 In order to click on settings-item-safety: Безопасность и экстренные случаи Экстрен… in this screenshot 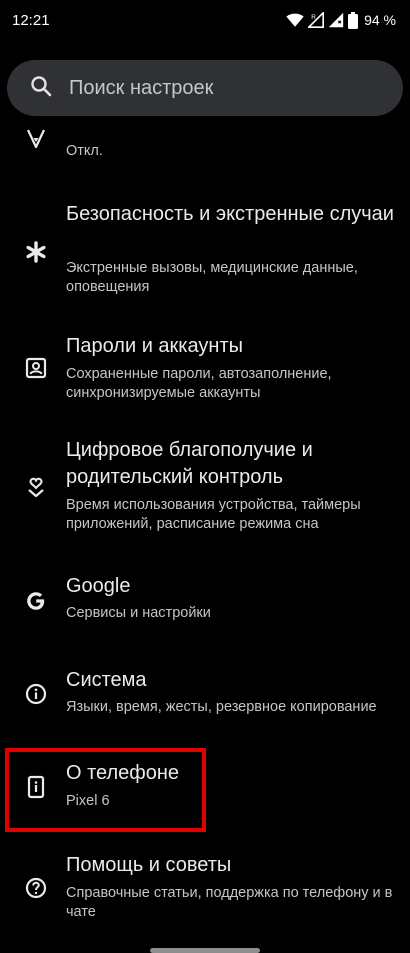, I will do `click(205, 254)`.